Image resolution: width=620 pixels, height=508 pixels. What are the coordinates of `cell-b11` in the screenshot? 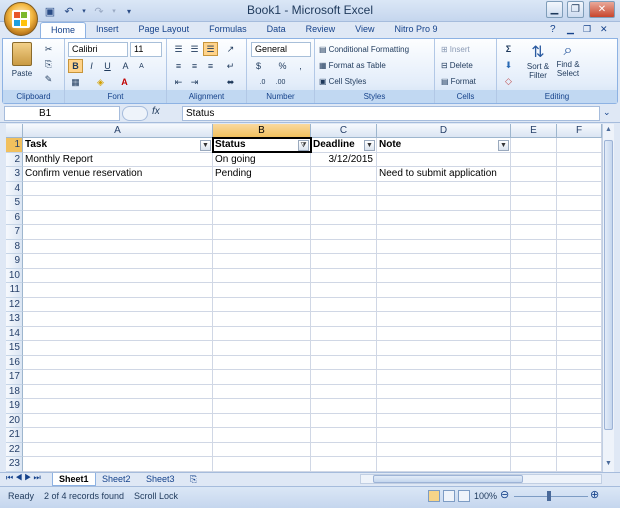 It's located at (262, 290).